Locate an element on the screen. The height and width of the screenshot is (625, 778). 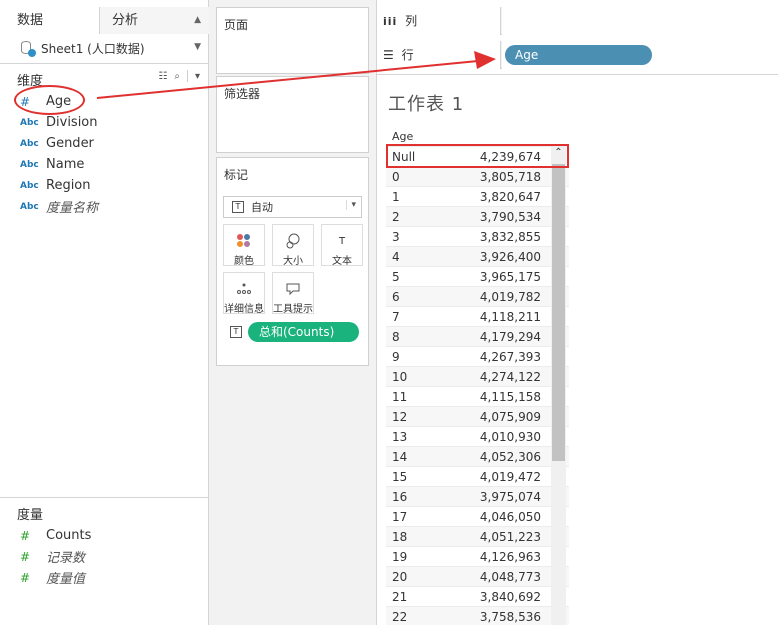
detail-mark-button: 详细信息 is located at coordinates (244, 293).